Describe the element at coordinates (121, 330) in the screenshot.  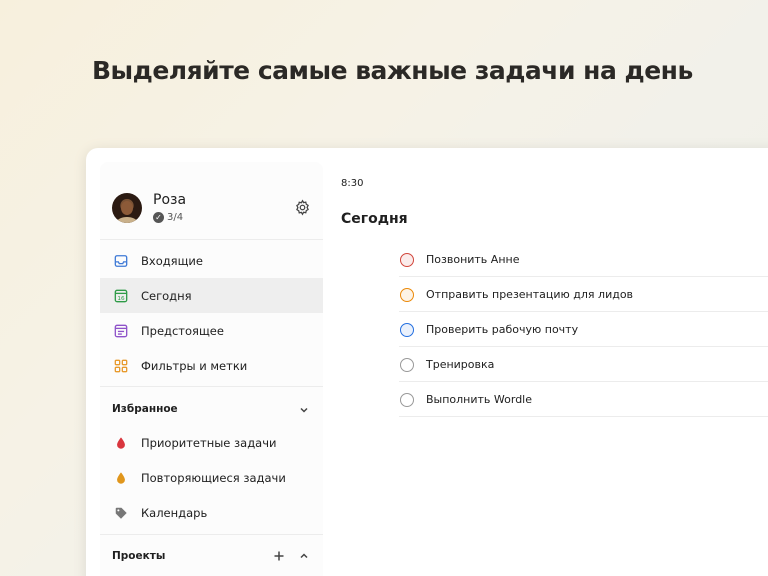
I see `calendar-upcoming-icon` at that location.